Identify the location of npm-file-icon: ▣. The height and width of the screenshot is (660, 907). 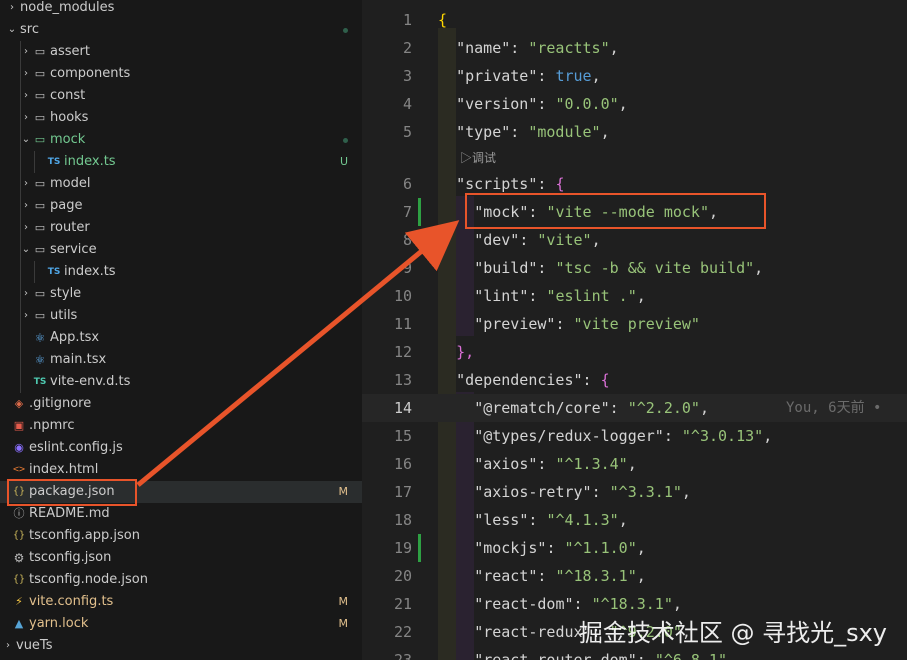
(19, 425).